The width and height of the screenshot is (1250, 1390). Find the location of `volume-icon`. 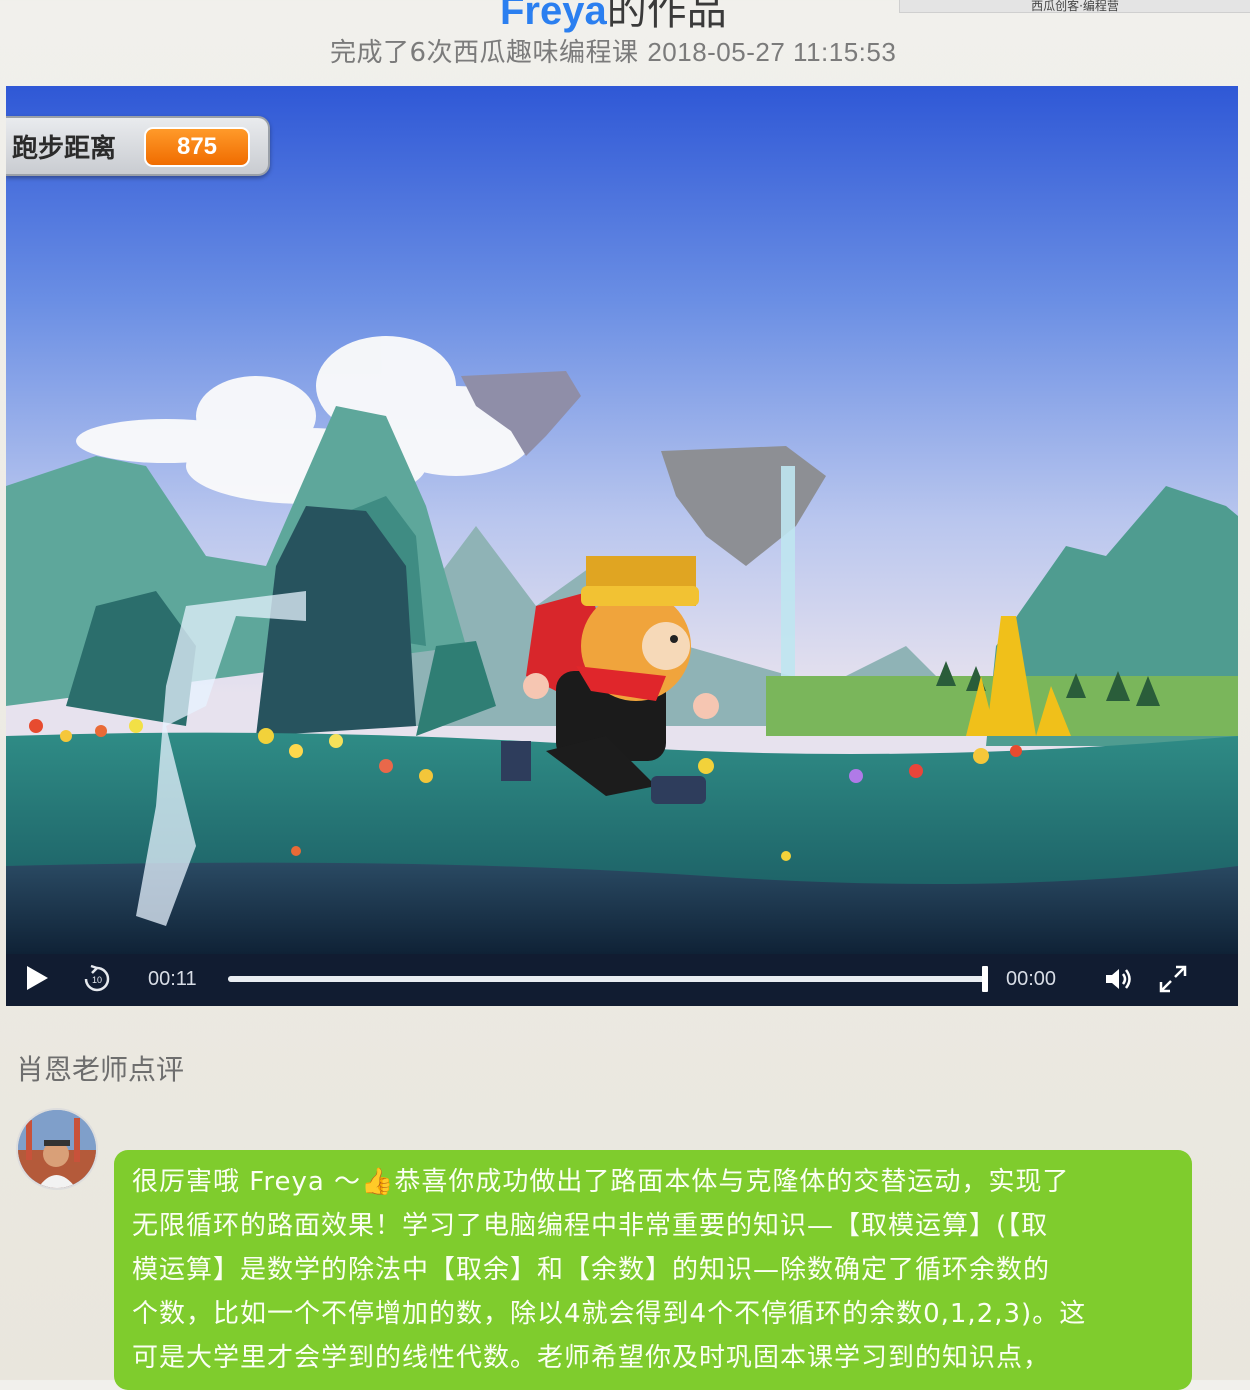

volume-icon is located at coordinates (1119, 981).